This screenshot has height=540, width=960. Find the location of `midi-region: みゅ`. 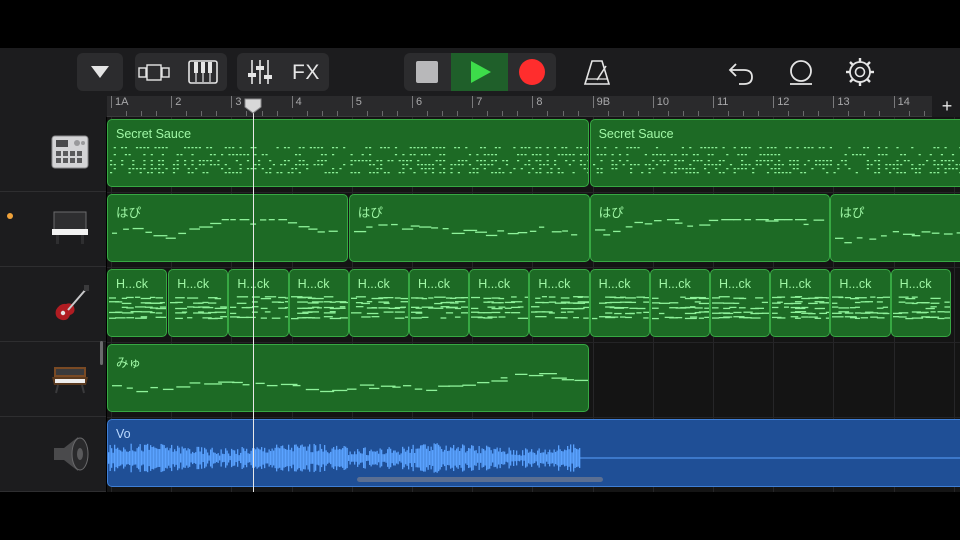

midi-region: みゅ is located at coordinates (348, 378).